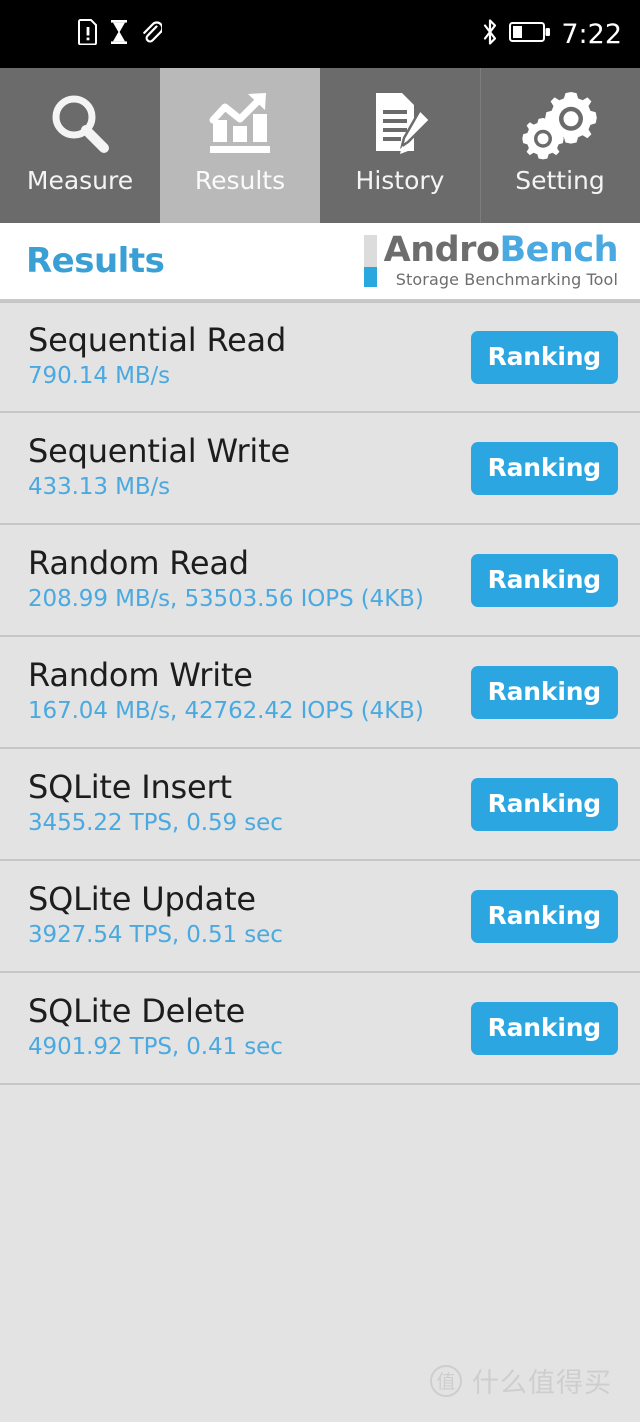  I want to click on page-title: Results, so click(95, 261).